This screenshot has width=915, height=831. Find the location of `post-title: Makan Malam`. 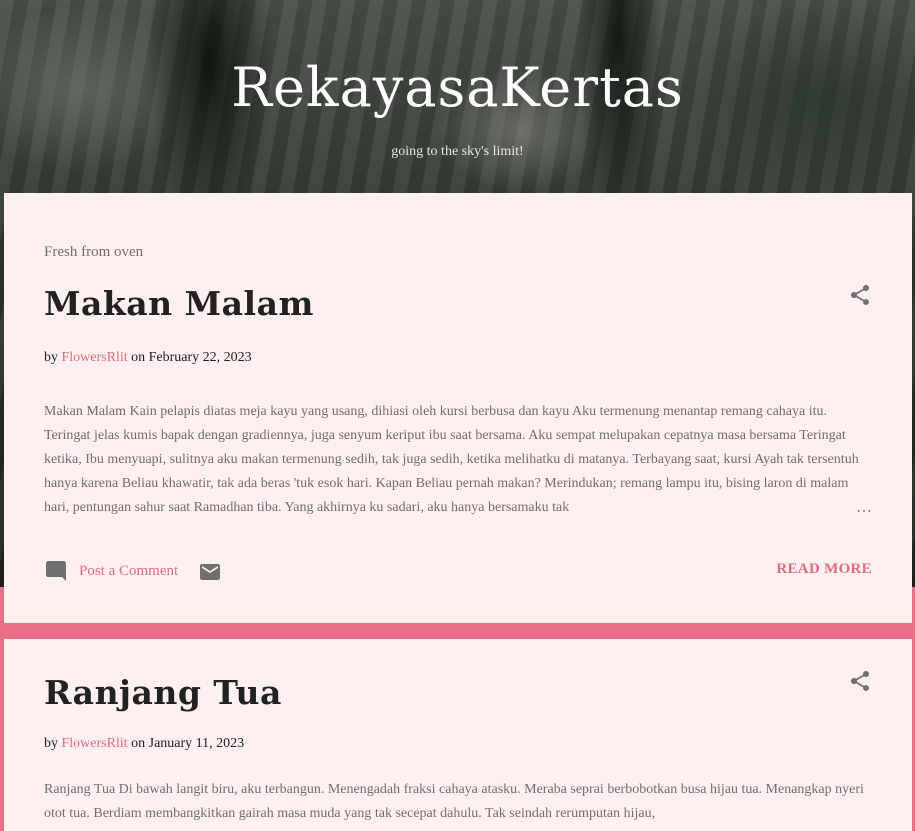

post-title: Makan Malam is located at coordinates (179, 303).